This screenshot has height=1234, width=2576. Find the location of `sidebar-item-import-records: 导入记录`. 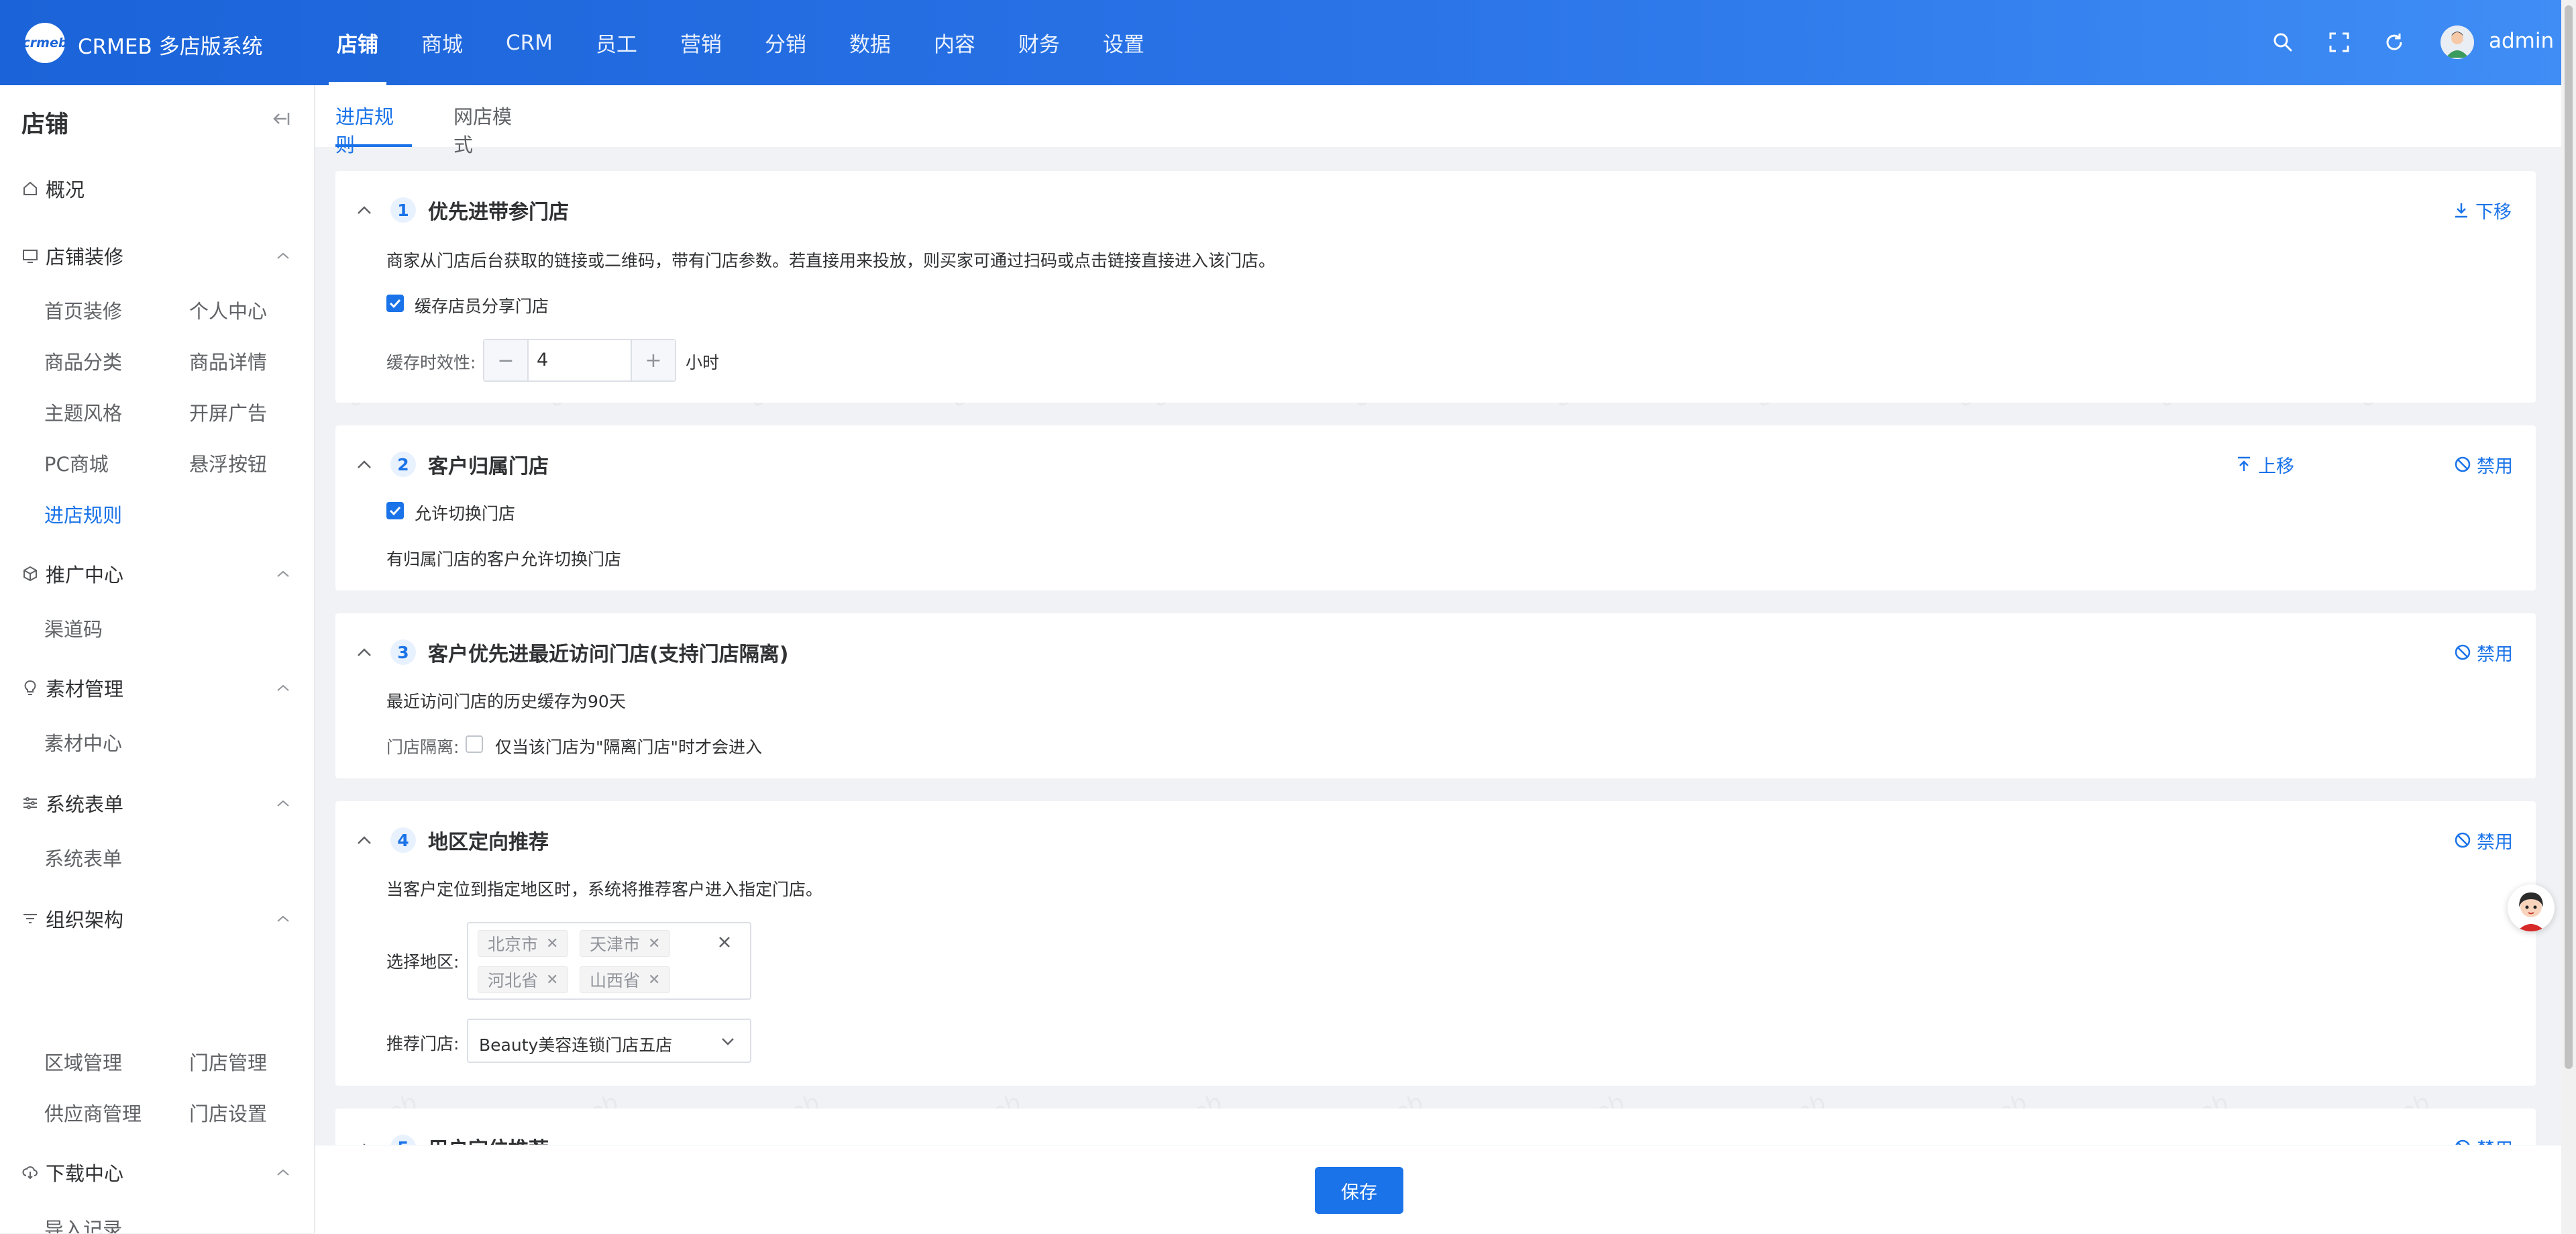

sidebar-item-import-records: 导入记录 is located at coordinates (83, 1223).